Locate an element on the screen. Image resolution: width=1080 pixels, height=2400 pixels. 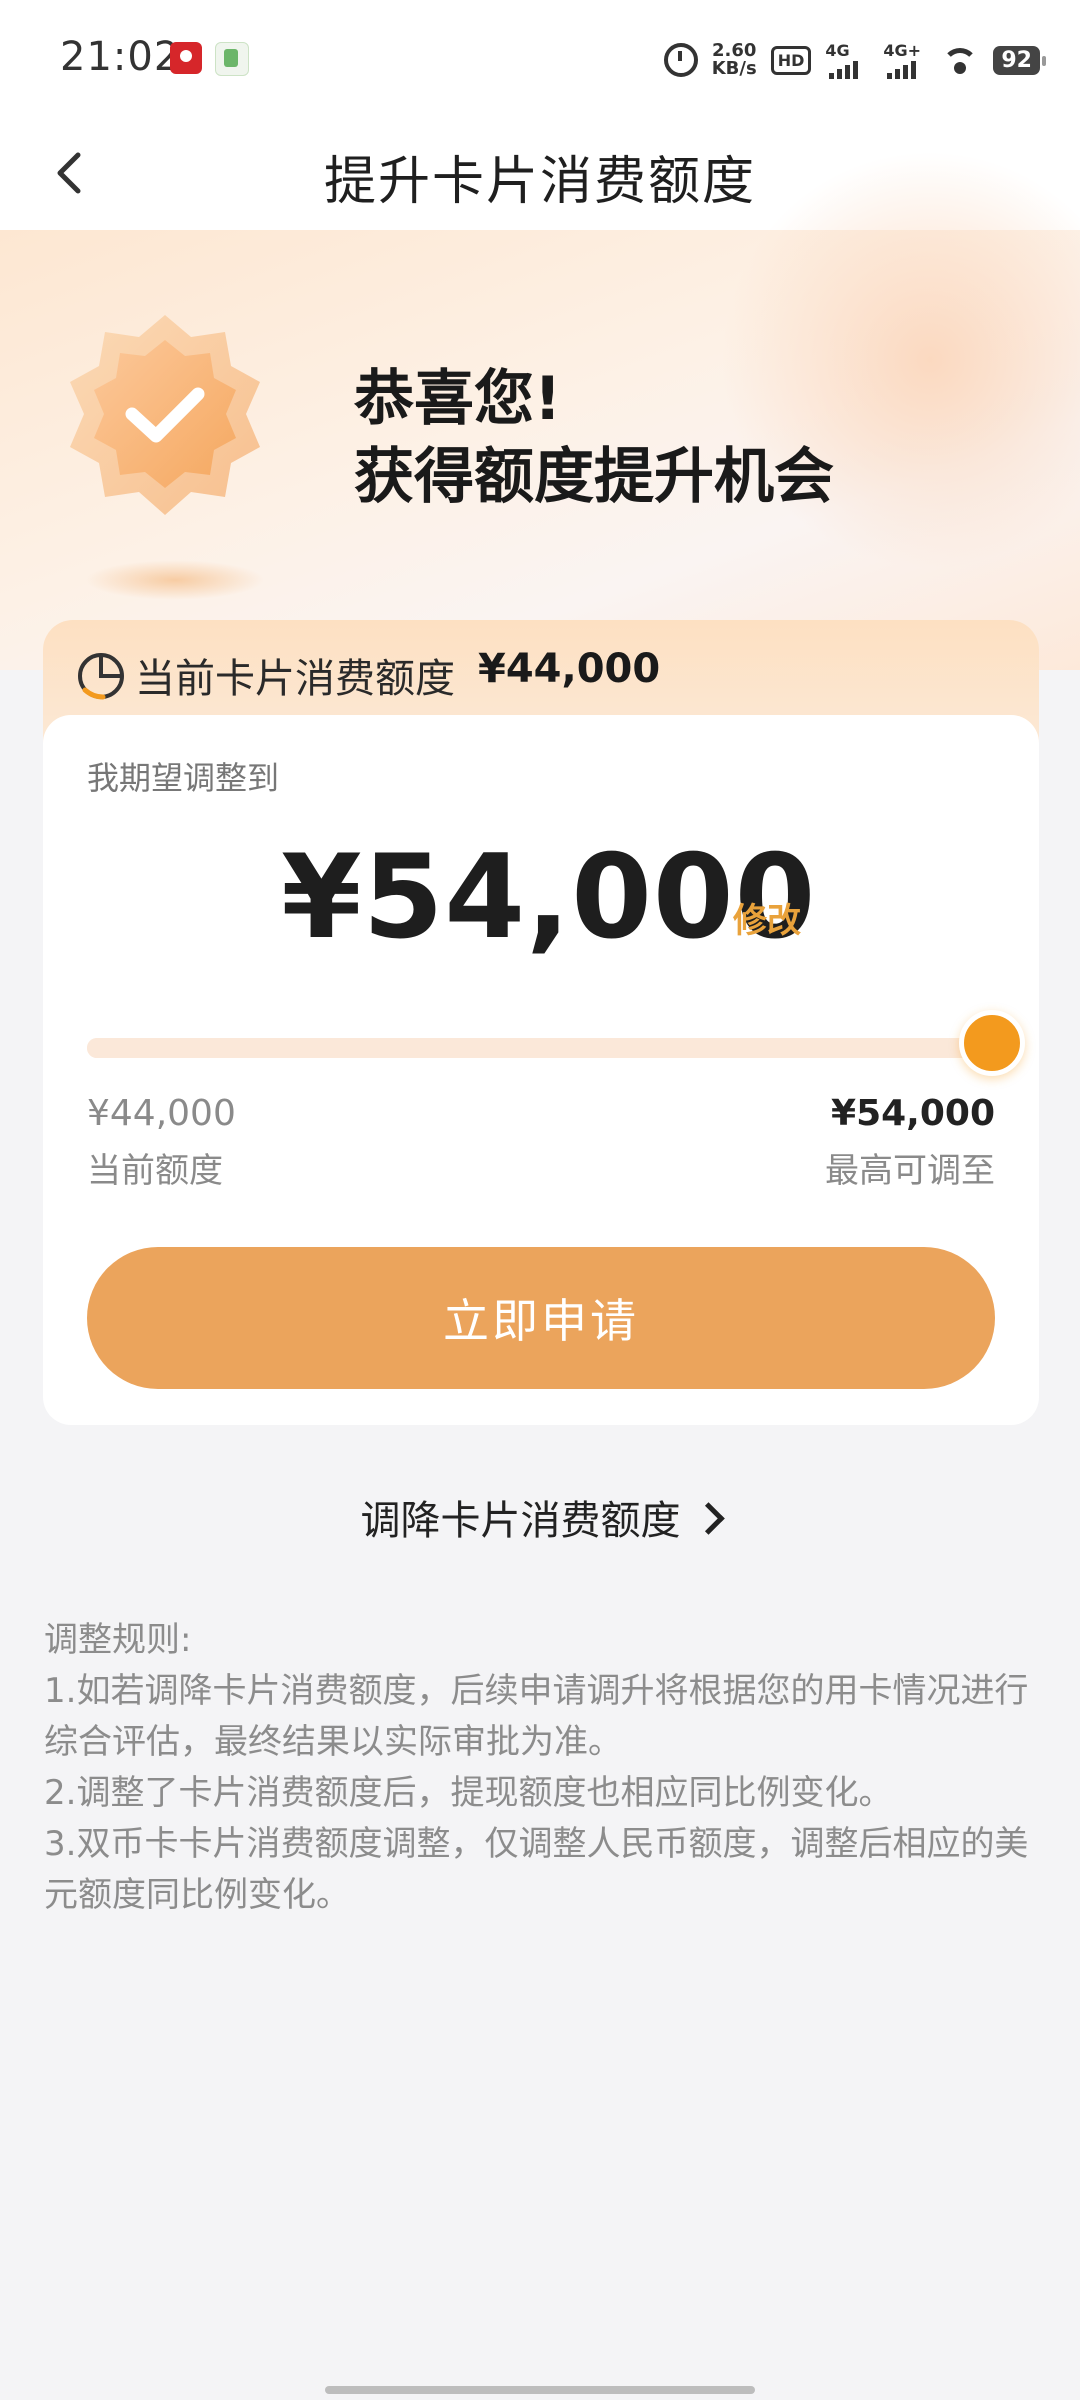
expect-label: 我期望调整到 is located at coordinates (183, 778).